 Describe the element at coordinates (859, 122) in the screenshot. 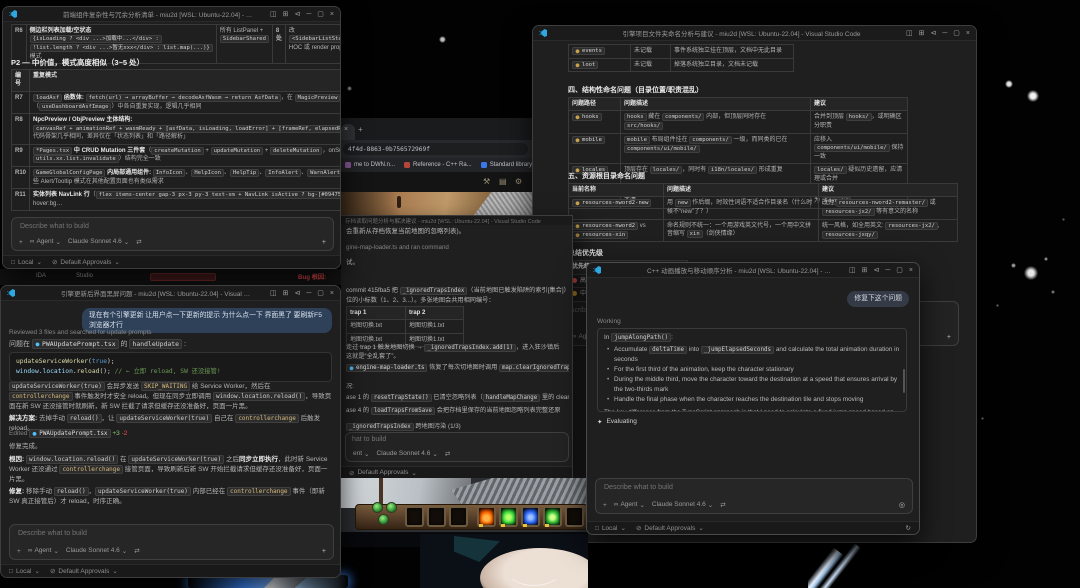

I see `suggestion-cell: 合并到顶层 hooks/，或明确区分职责` at that location.